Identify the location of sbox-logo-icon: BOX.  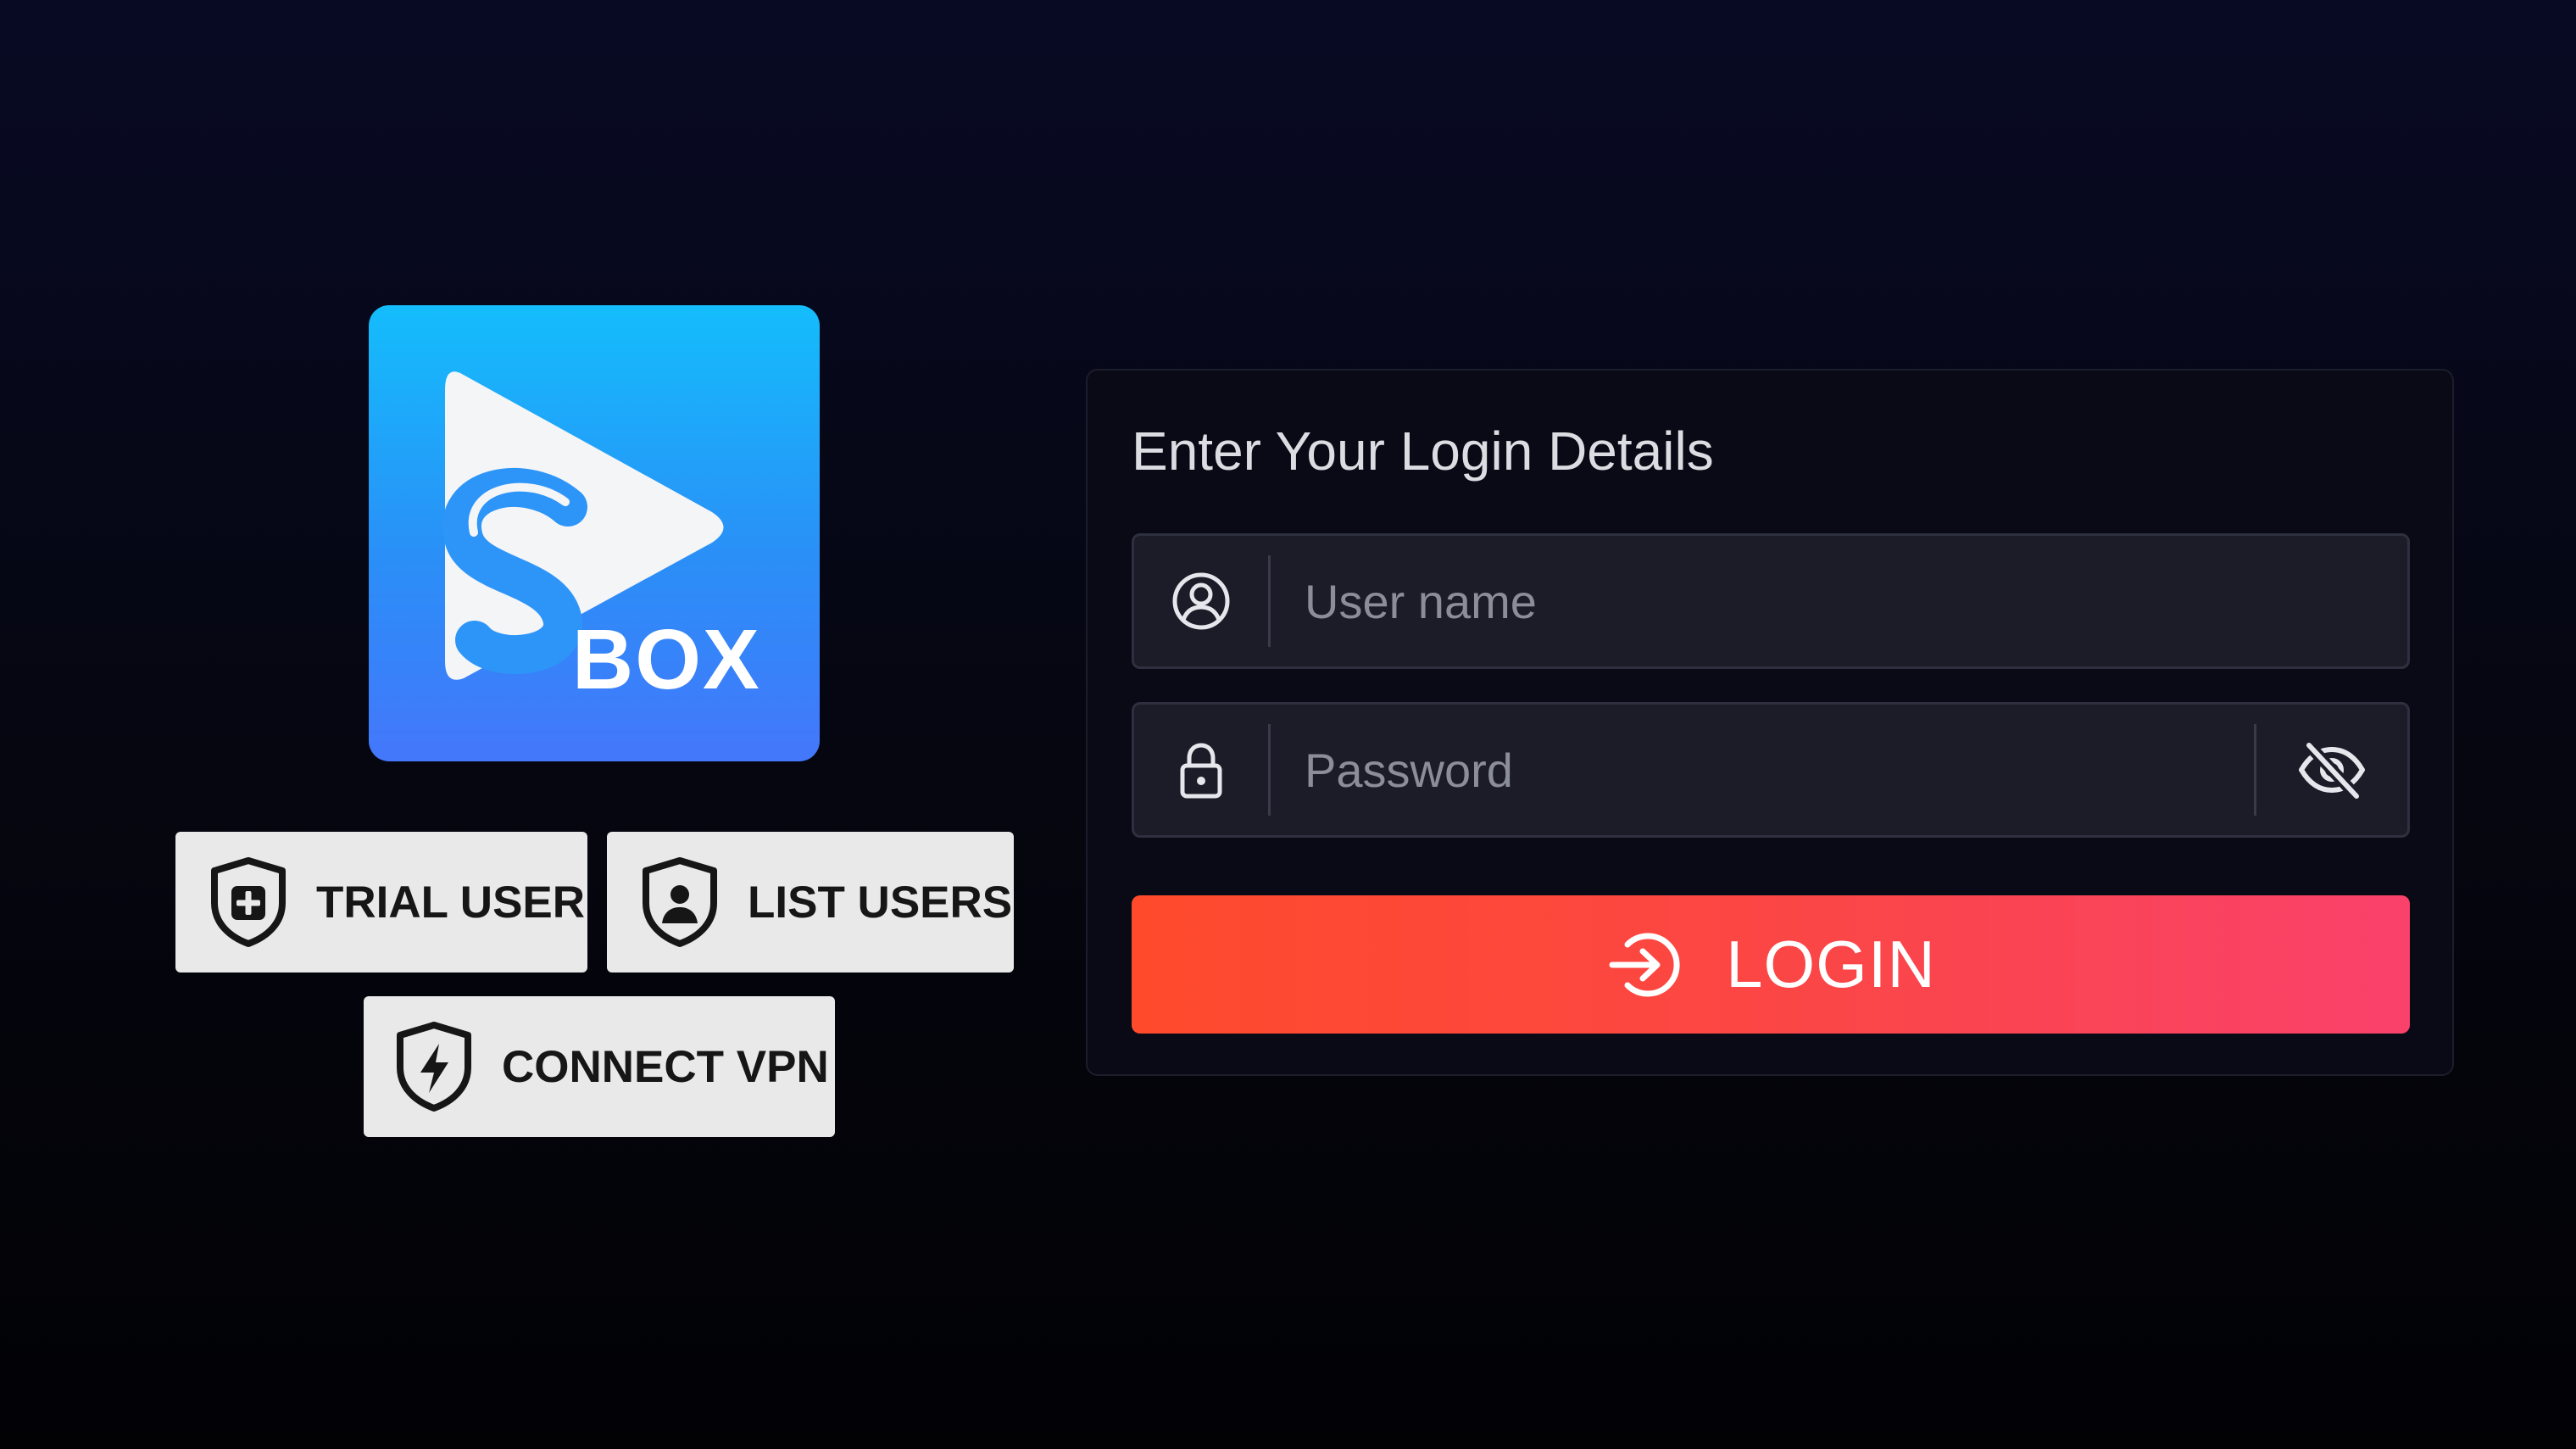
(601, 539).